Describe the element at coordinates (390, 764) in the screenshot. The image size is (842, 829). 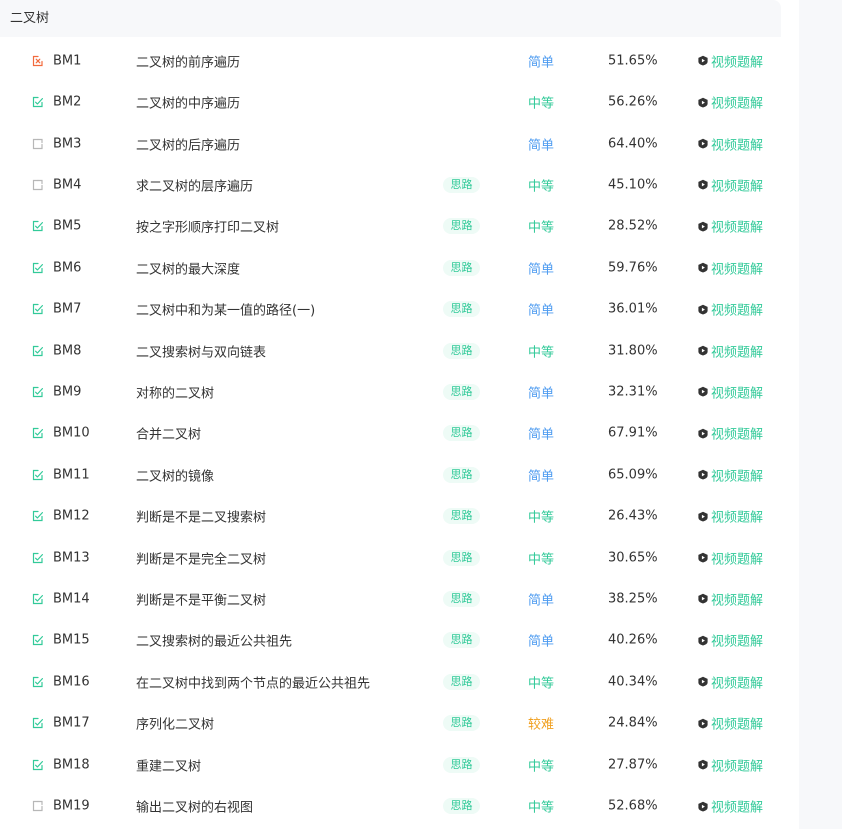
I see `problem-row: BM18 重建二叉树 思路 中等 27.87% 视频题解` at that location.